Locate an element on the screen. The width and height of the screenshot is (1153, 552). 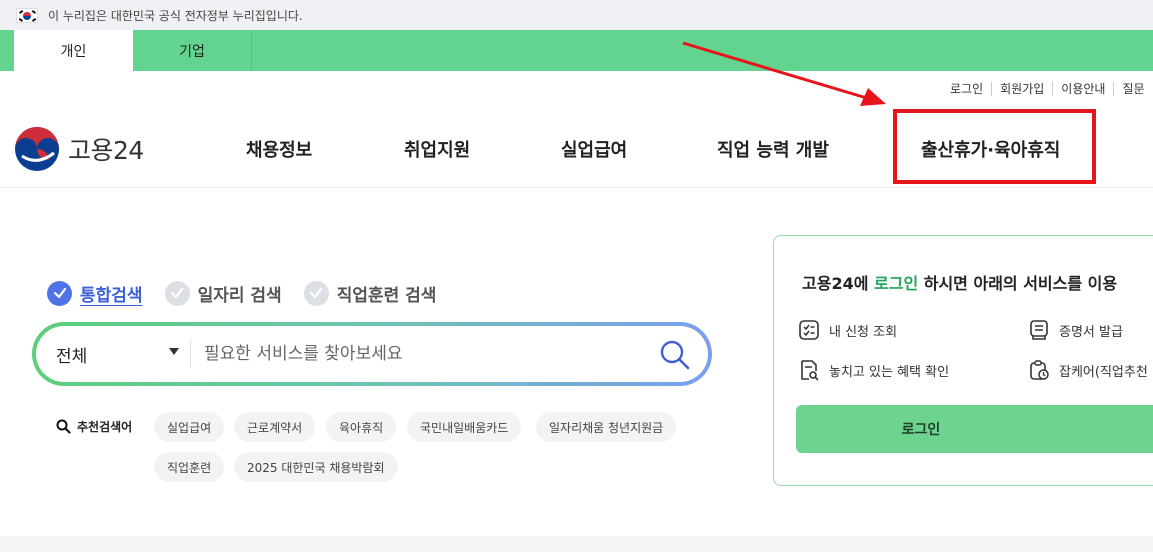
keyword-chip: 일자리채움 청년지원금 is located at coordinates (606, 427).